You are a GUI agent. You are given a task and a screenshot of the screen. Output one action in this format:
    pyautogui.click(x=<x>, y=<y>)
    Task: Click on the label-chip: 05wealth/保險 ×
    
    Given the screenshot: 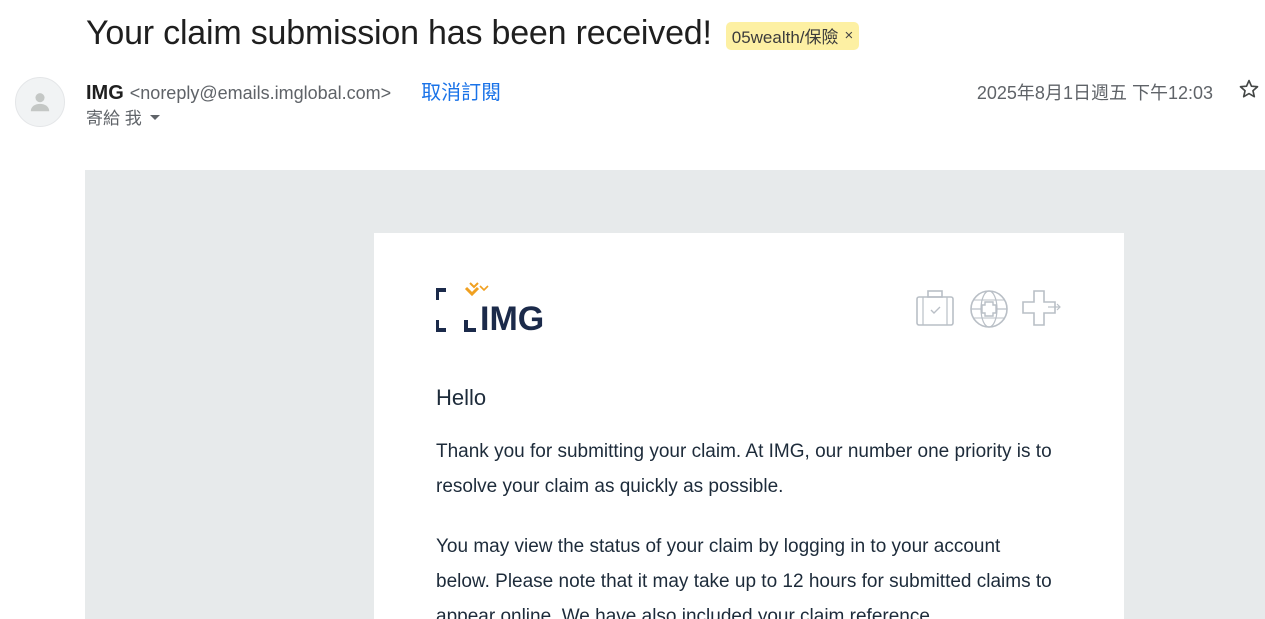 What is the action you would take?
    pyautogui.click(x=792, y=35)
    